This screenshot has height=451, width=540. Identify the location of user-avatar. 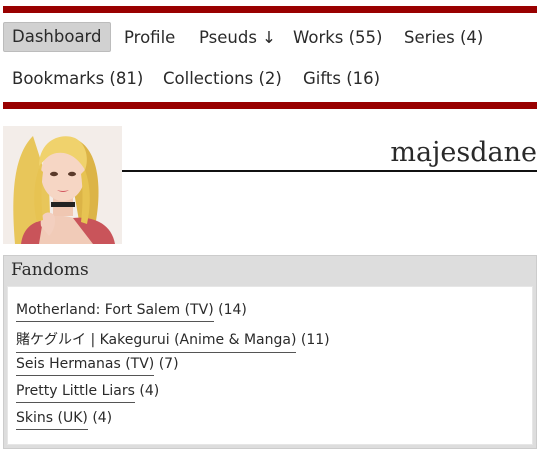
(62, 185).